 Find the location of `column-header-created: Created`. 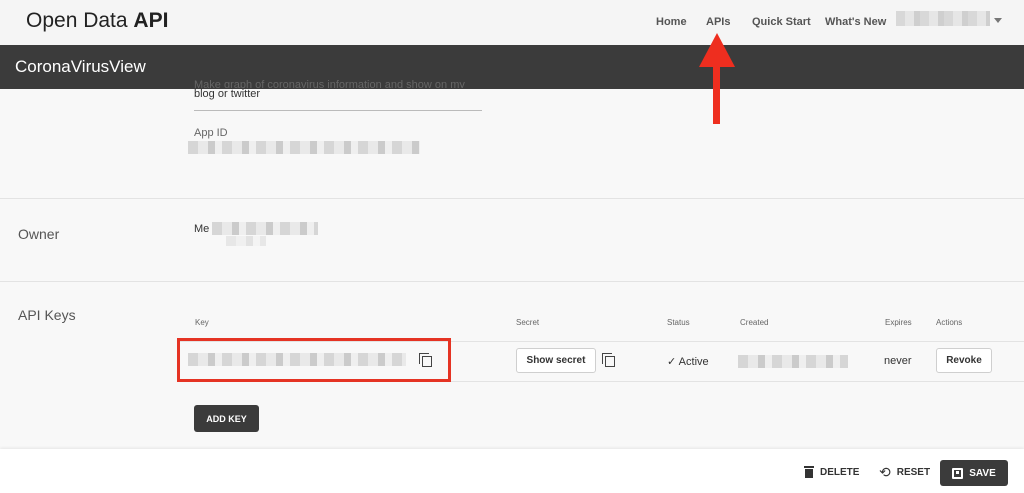

column-header-created: Created is located at coordinates (754, 322).